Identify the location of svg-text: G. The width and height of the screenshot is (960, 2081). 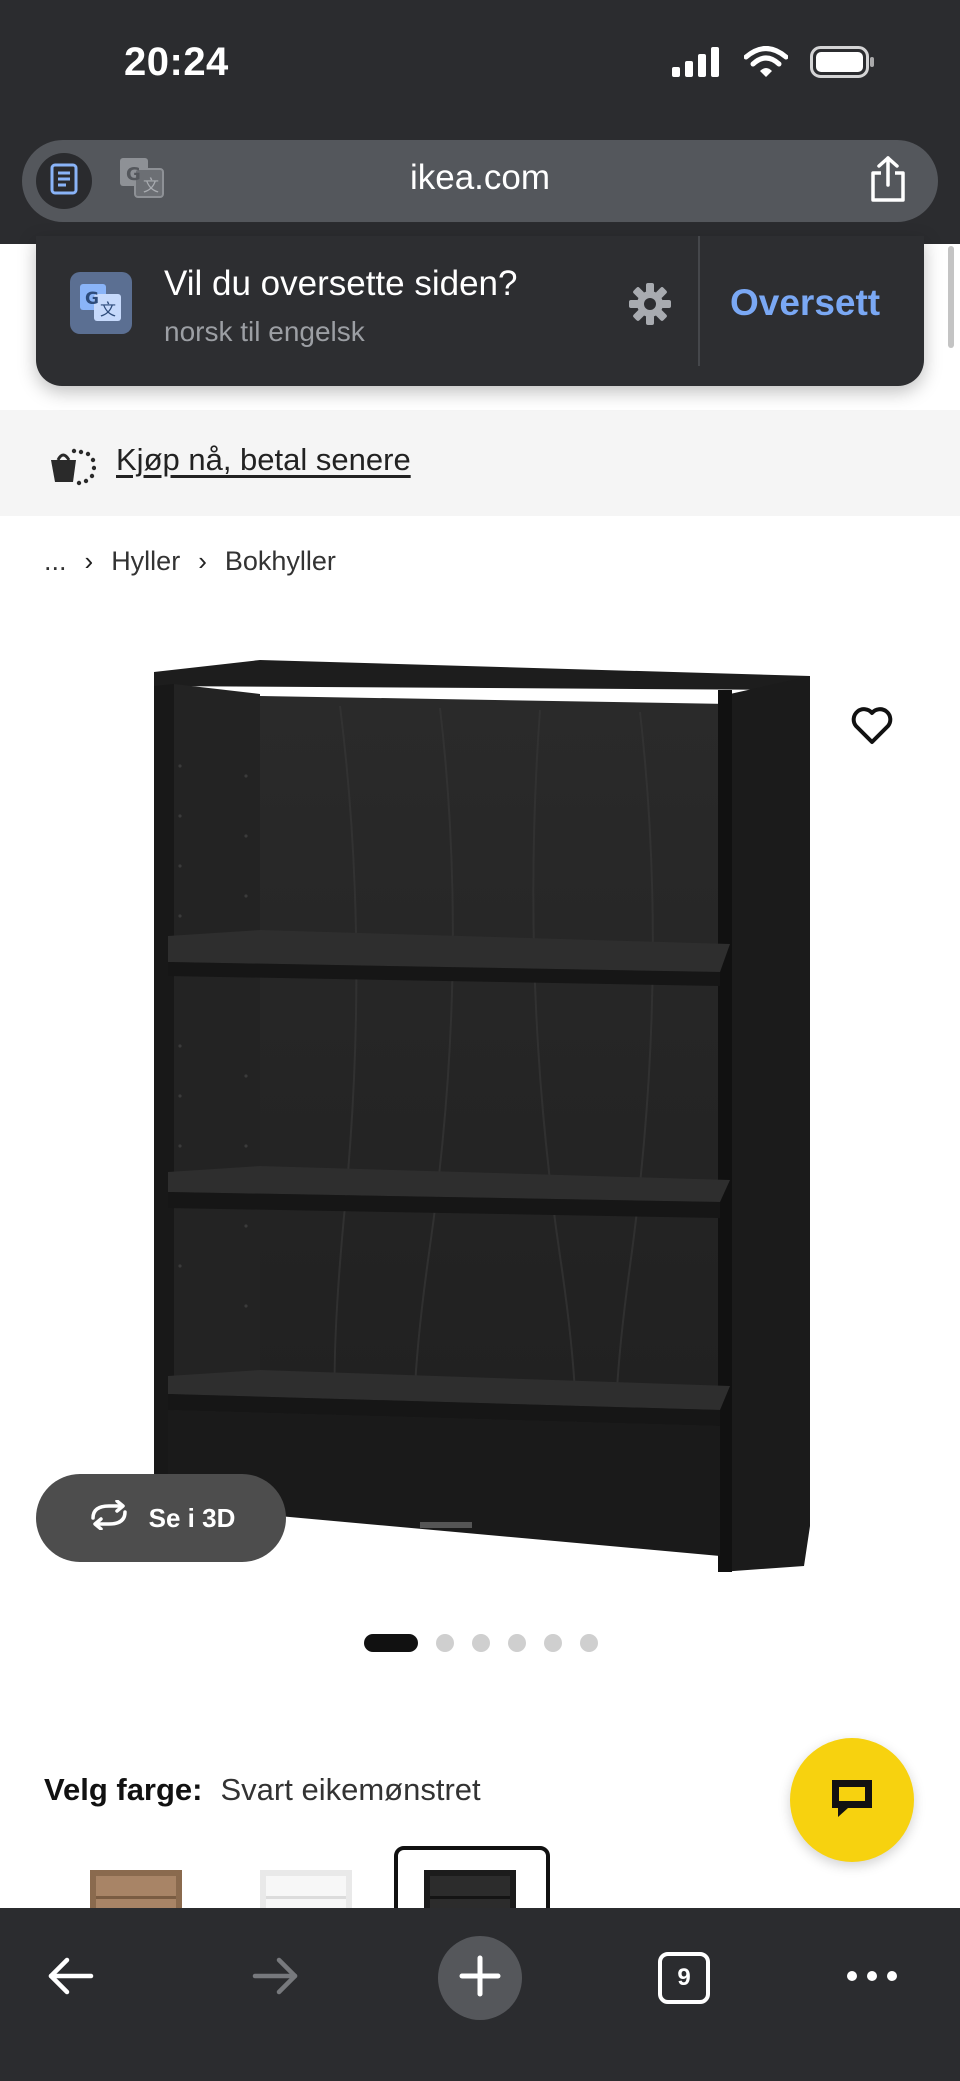
(92, 299).